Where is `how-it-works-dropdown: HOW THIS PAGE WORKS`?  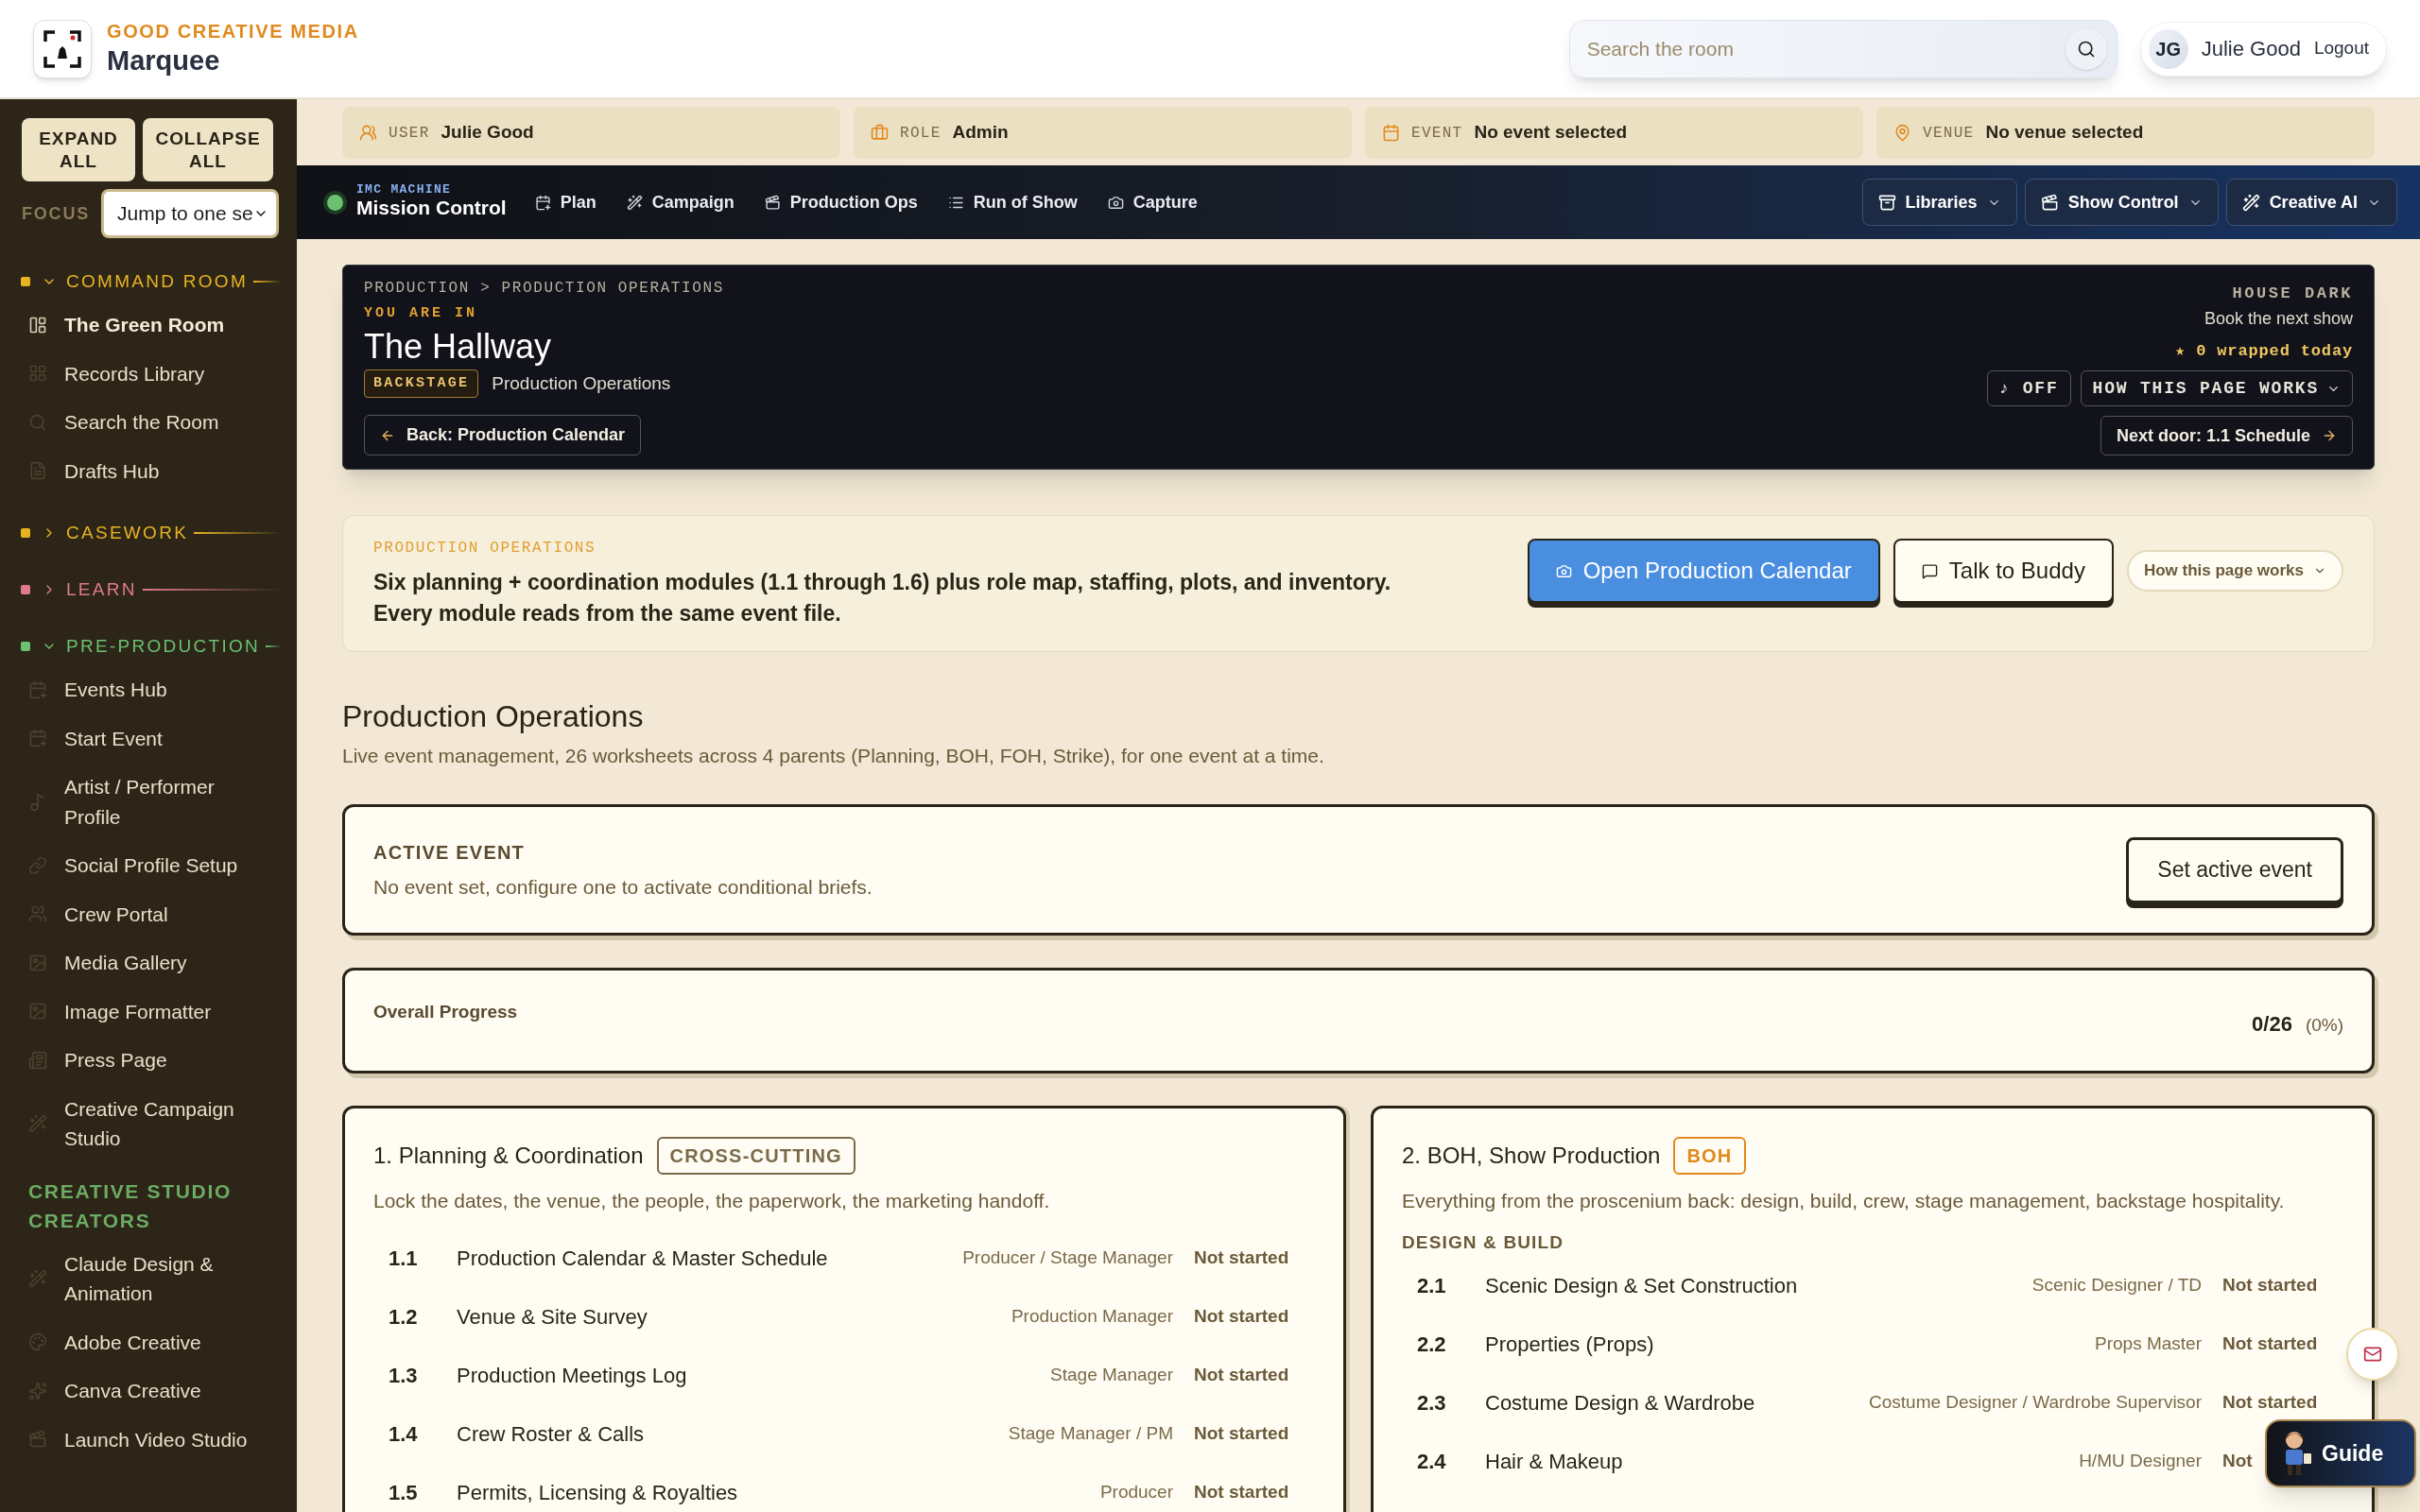 how-it-works-dropdown: HOW THIS PAGE WORKS is located at coordinates (2217, 388).